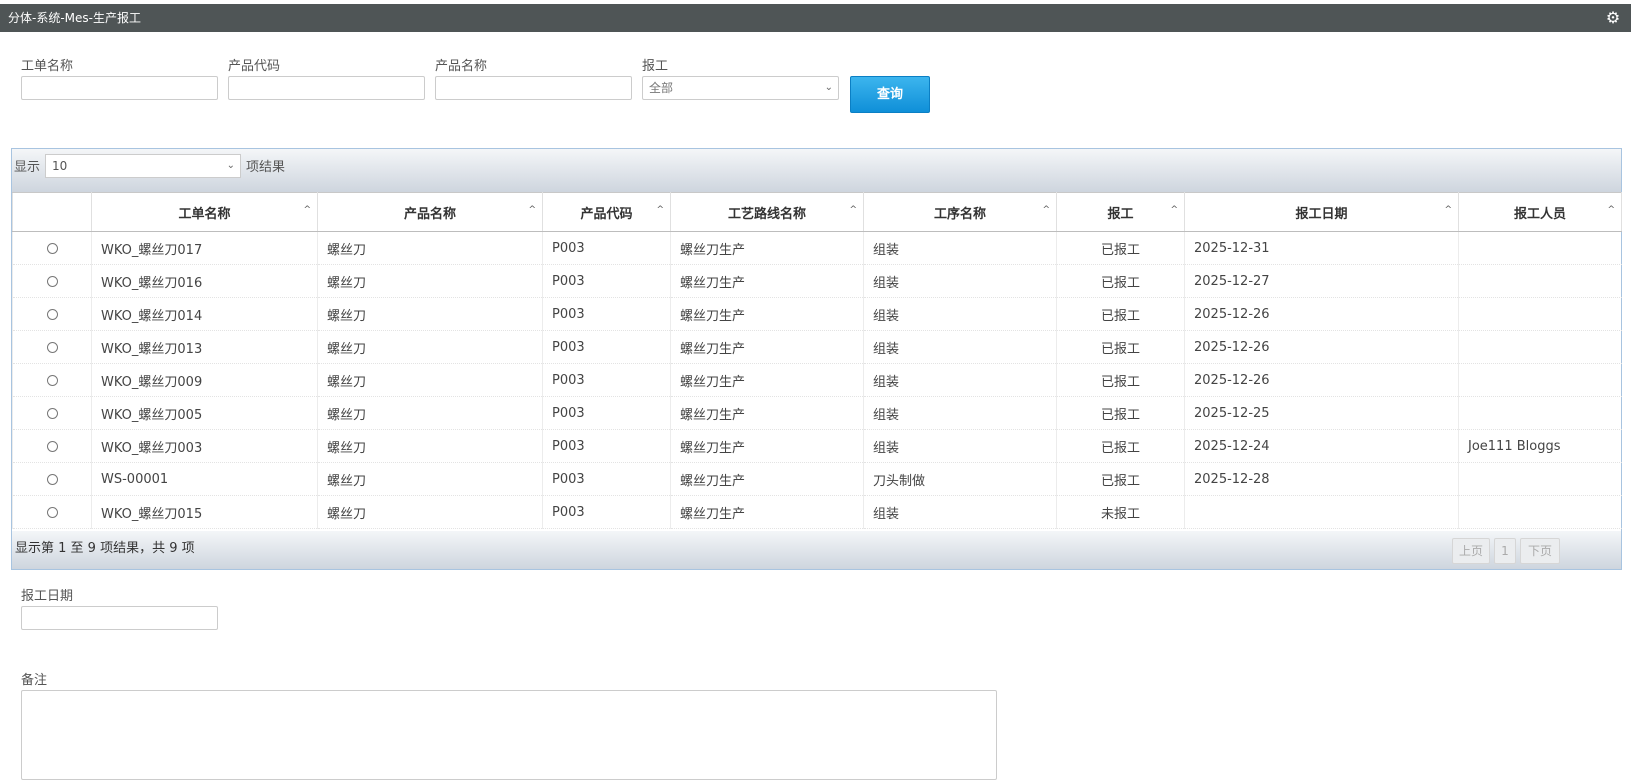  What do you see at coordinates (74, 18) in the screenshot?
I see `page-title: 分体-系统-Mes-生产报工` at bounding box center [74, 18].